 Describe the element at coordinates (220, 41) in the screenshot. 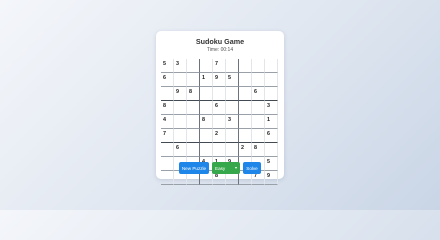

I see `game-title: Sudoku Game` at that location.